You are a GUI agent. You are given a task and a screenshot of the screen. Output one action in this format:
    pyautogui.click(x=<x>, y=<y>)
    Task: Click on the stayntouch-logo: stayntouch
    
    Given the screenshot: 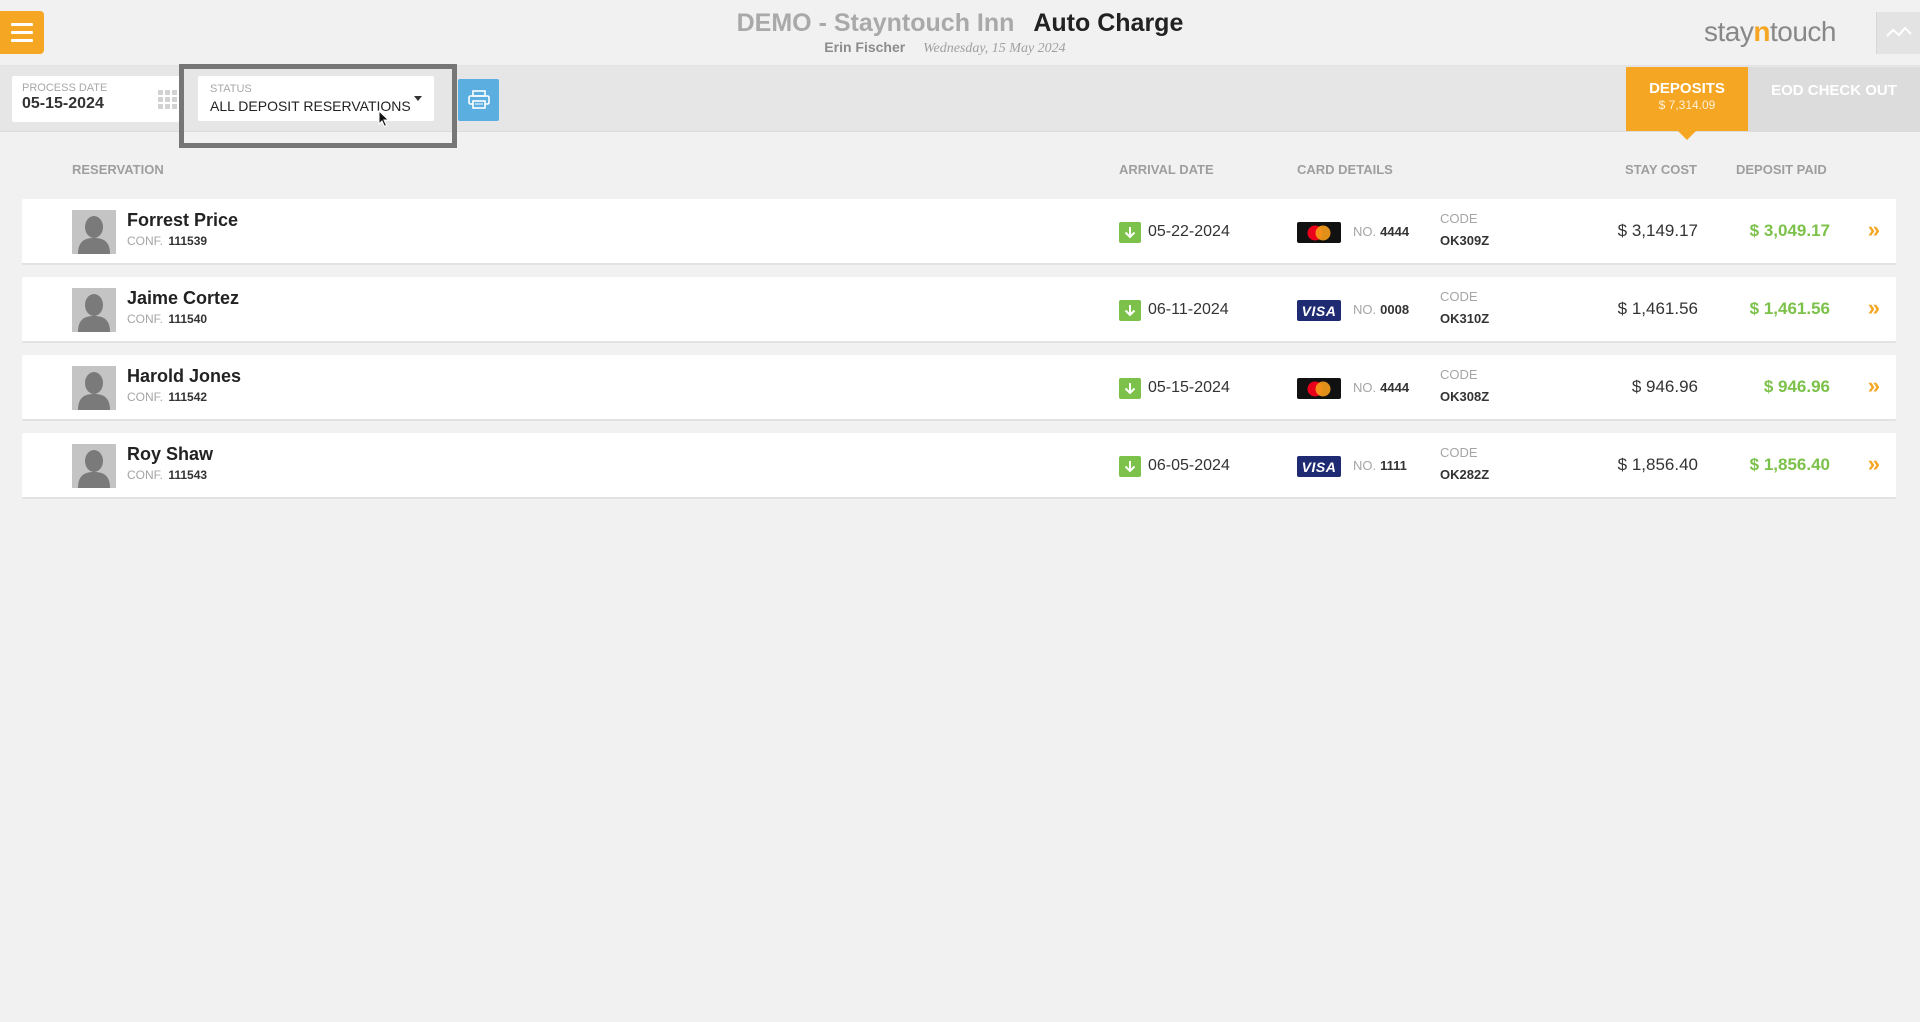 What is the action you would take?
    pyautogui.click(x=1770, y=32)
    